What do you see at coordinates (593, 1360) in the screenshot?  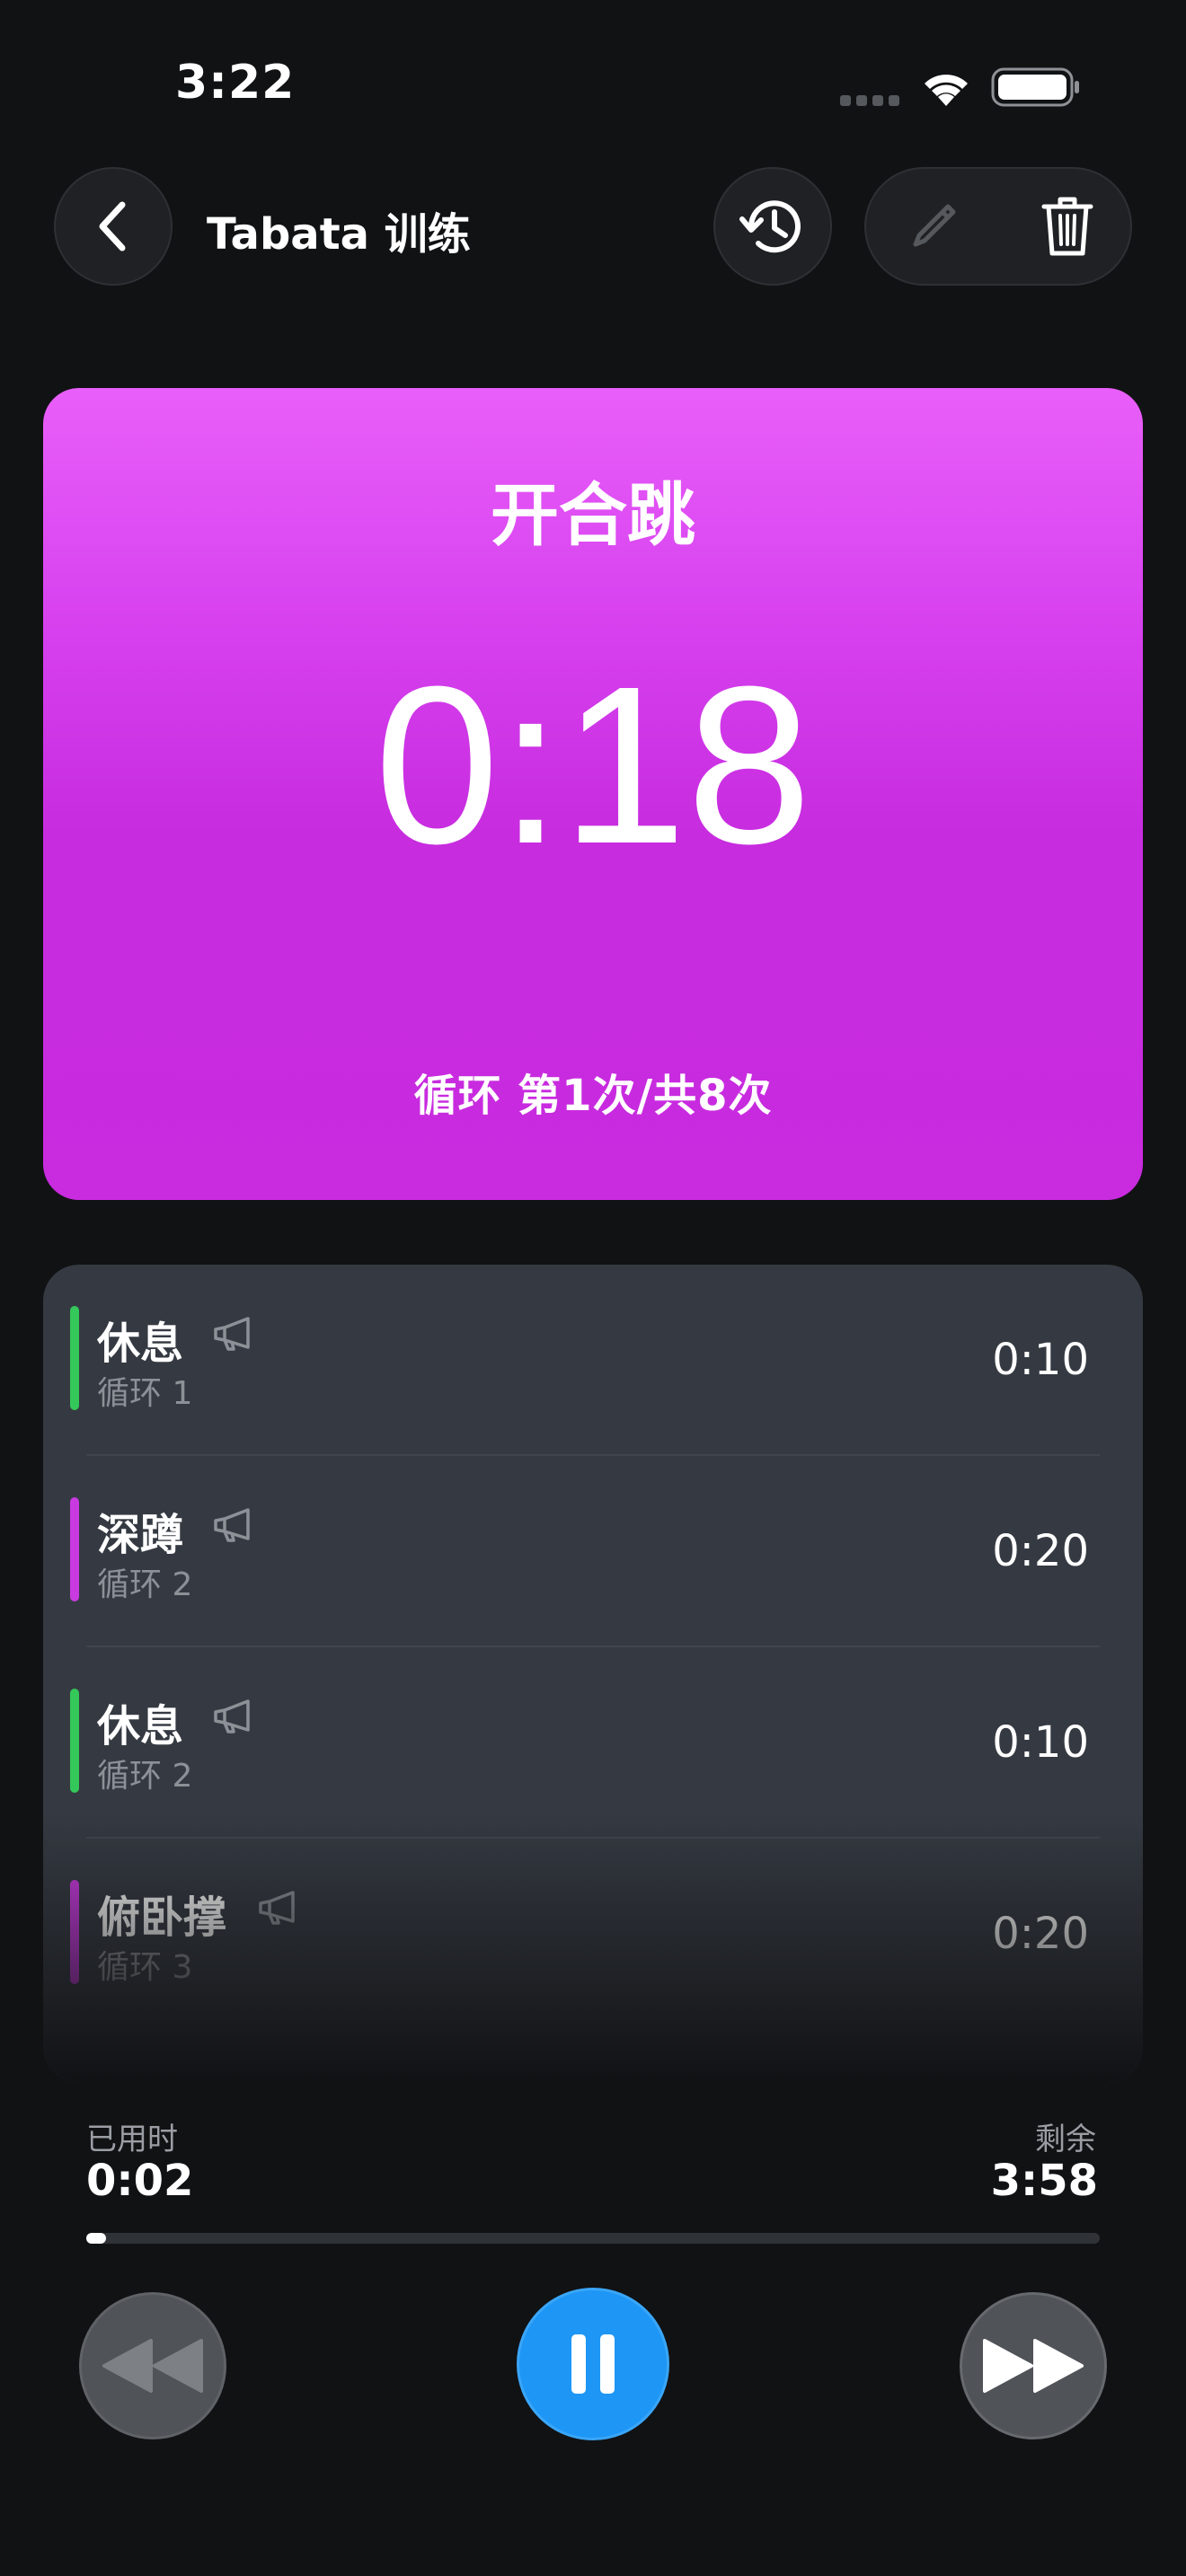 I see `list-item: 休息 循环 1 0:10` at bounding box center [593, 1360].